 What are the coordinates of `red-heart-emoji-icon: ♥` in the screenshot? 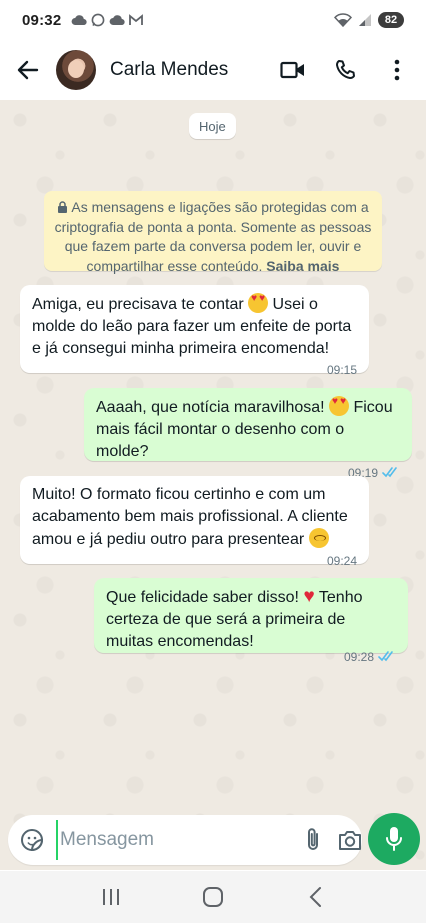 It's located at (309, 596).